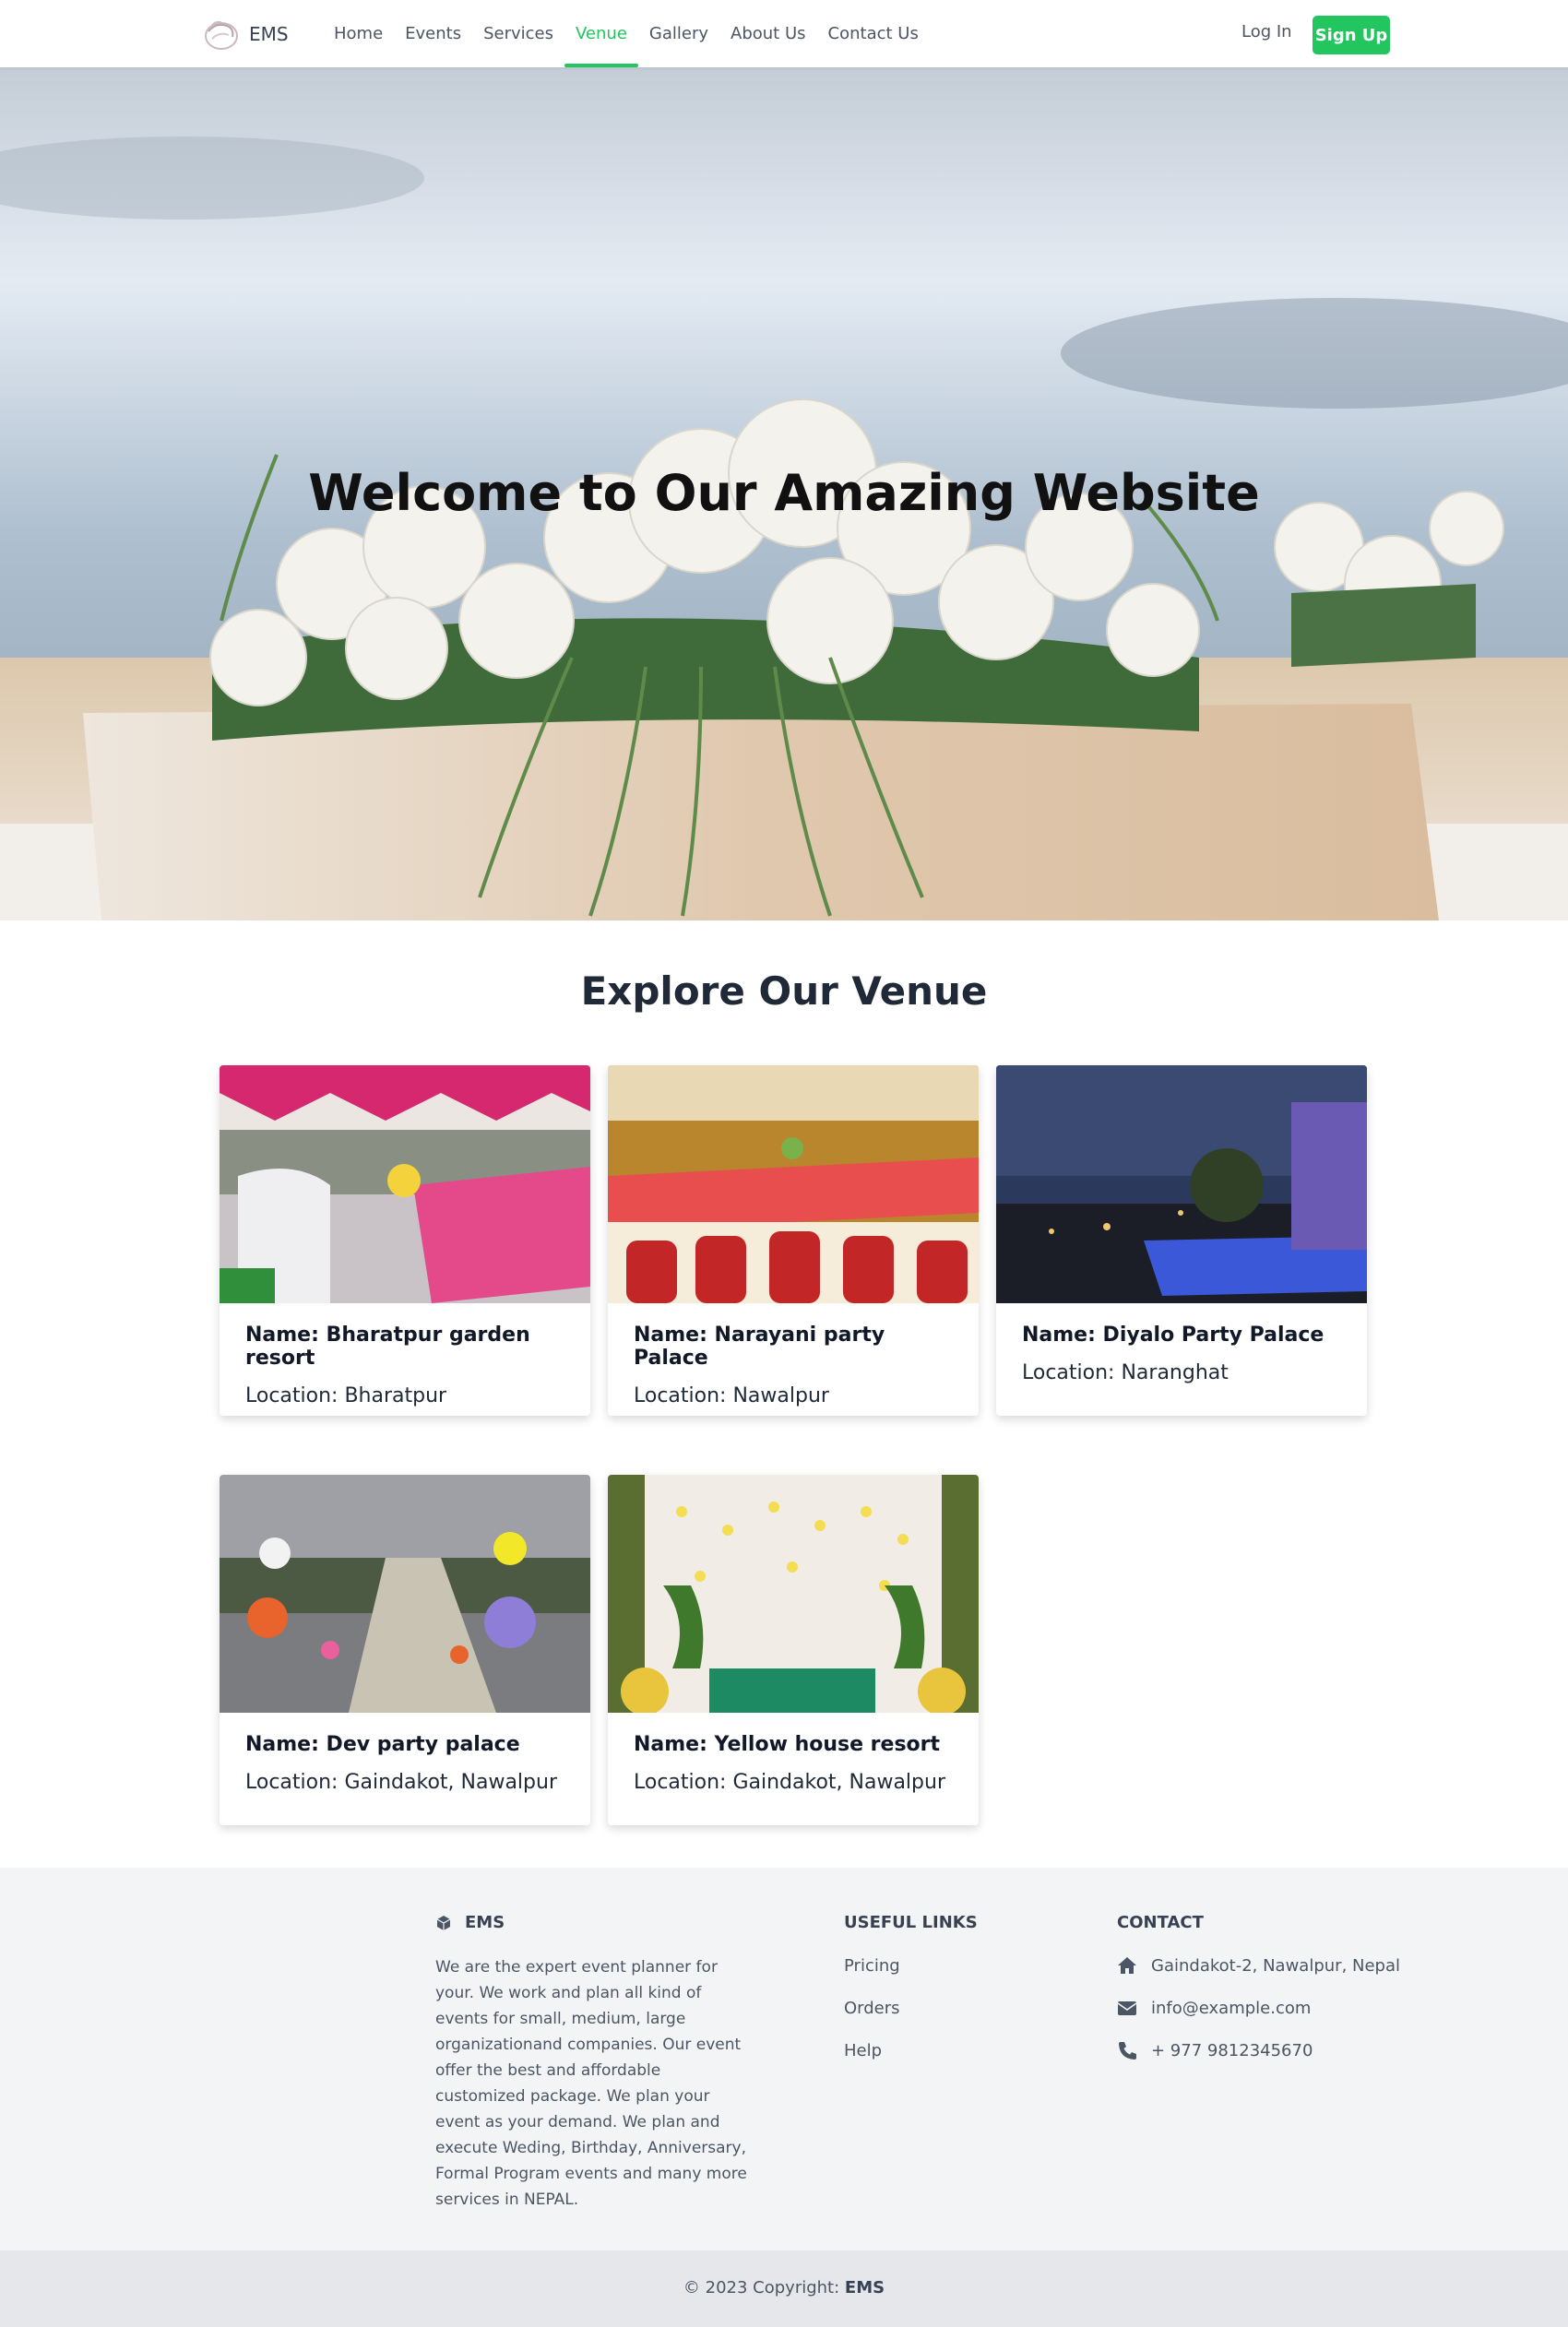 The image size is (1568, 2327). Describe the element at coordinates (382, 1745) in the screenshot. I see `venue-name: Name: Dev party palace` at that location.